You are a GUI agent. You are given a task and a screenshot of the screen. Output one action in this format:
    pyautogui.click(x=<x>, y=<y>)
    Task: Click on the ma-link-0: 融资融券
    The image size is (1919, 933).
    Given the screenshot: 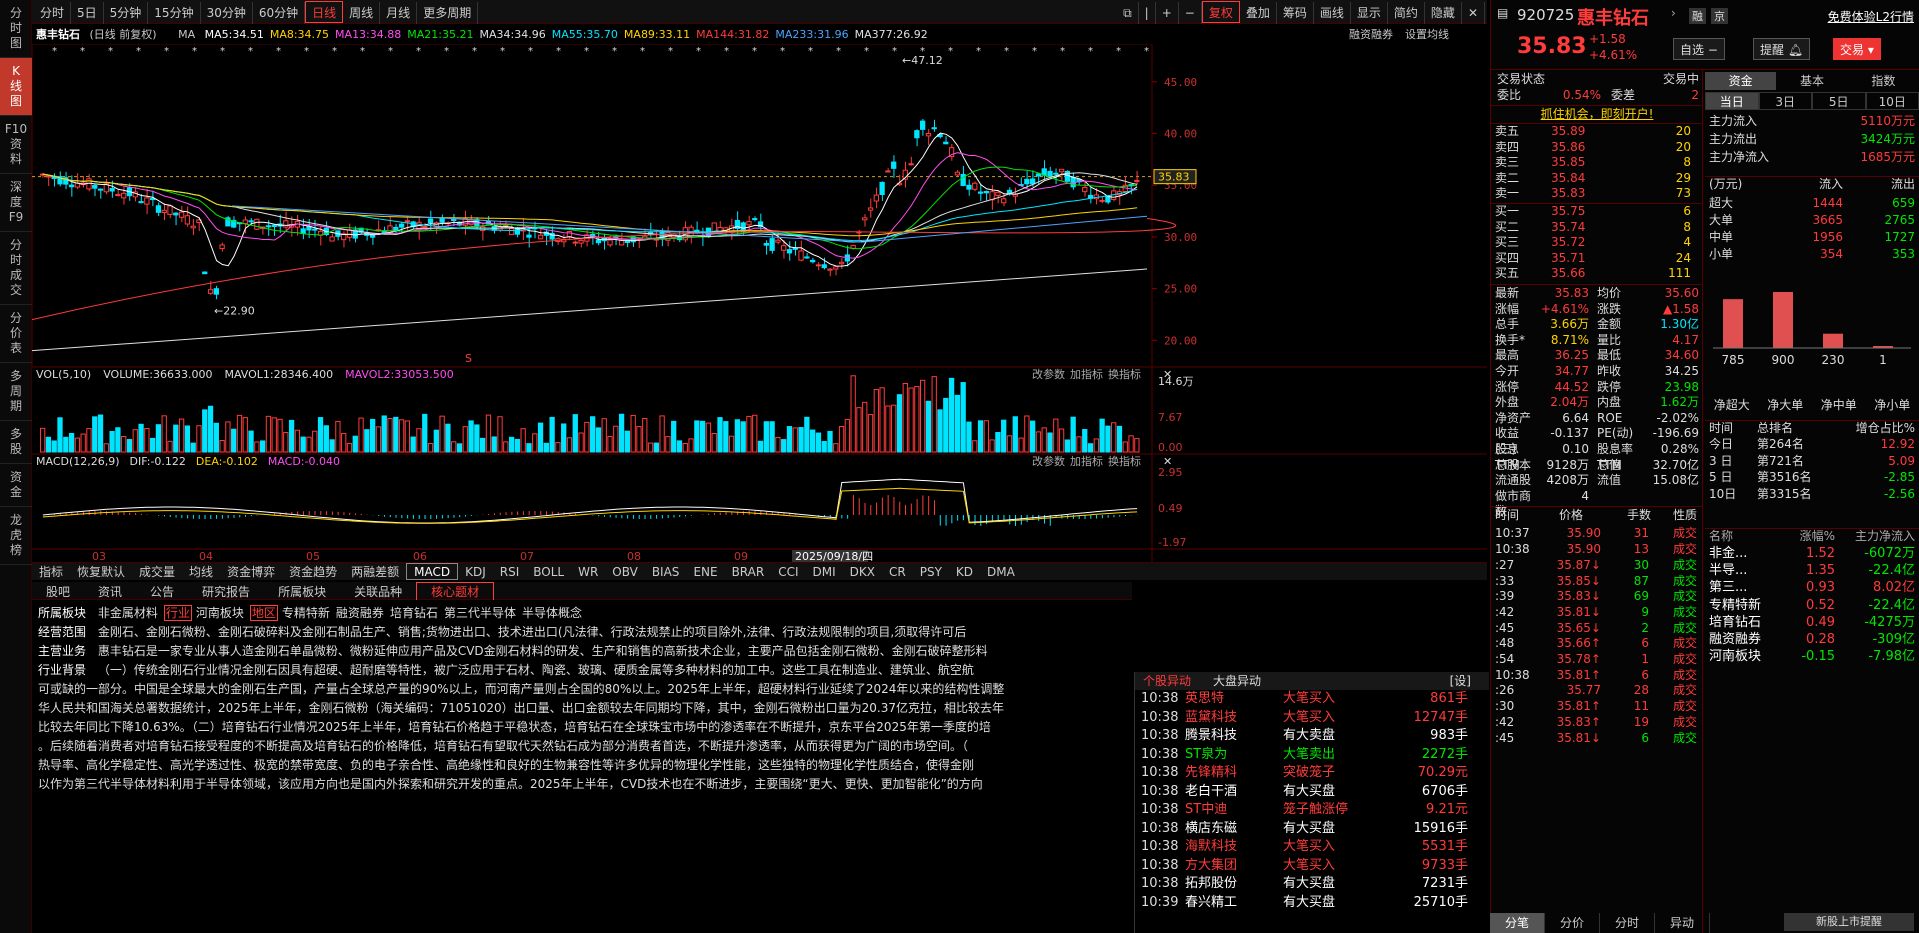 What is the action you would take?
    pyautogui.click(x=1371, y=34)
    